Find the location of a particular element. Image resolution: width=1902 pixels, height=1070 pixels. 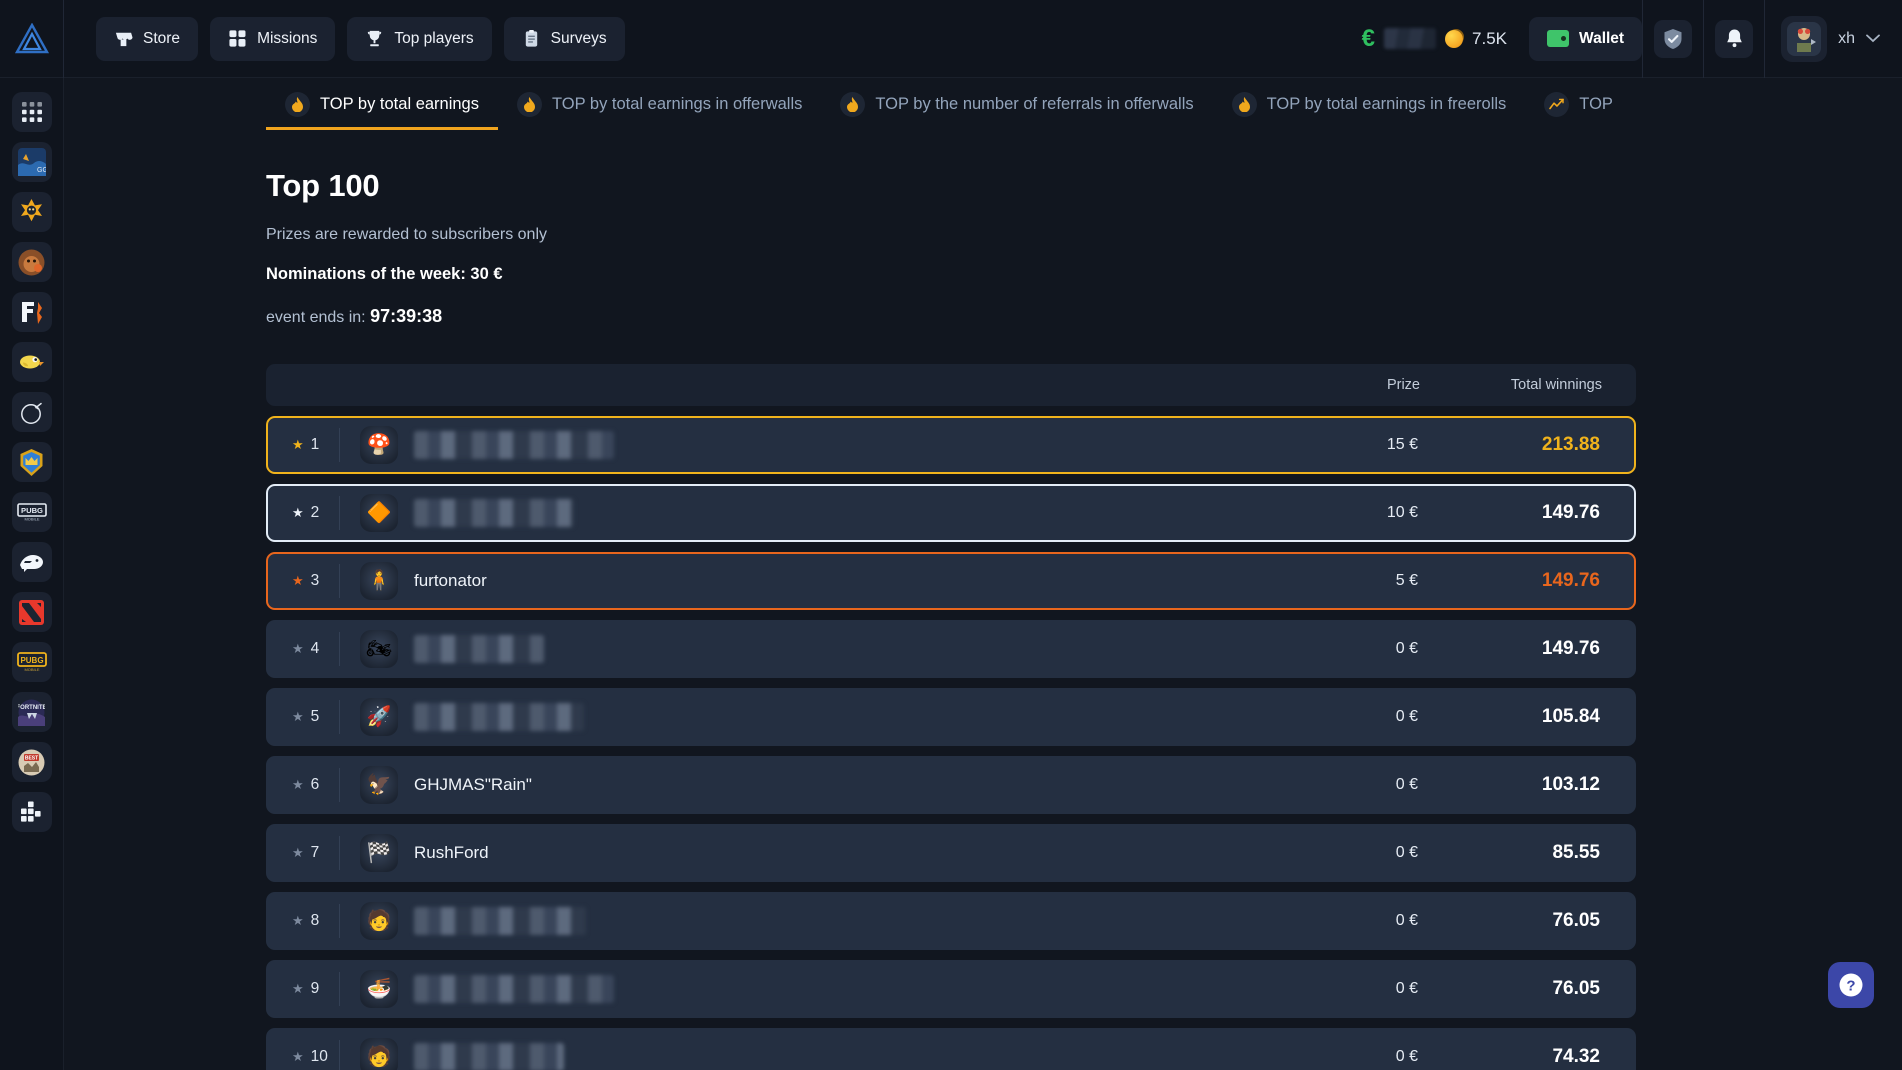

row-rank: ★ 1 is located at coordinates (304, 445).